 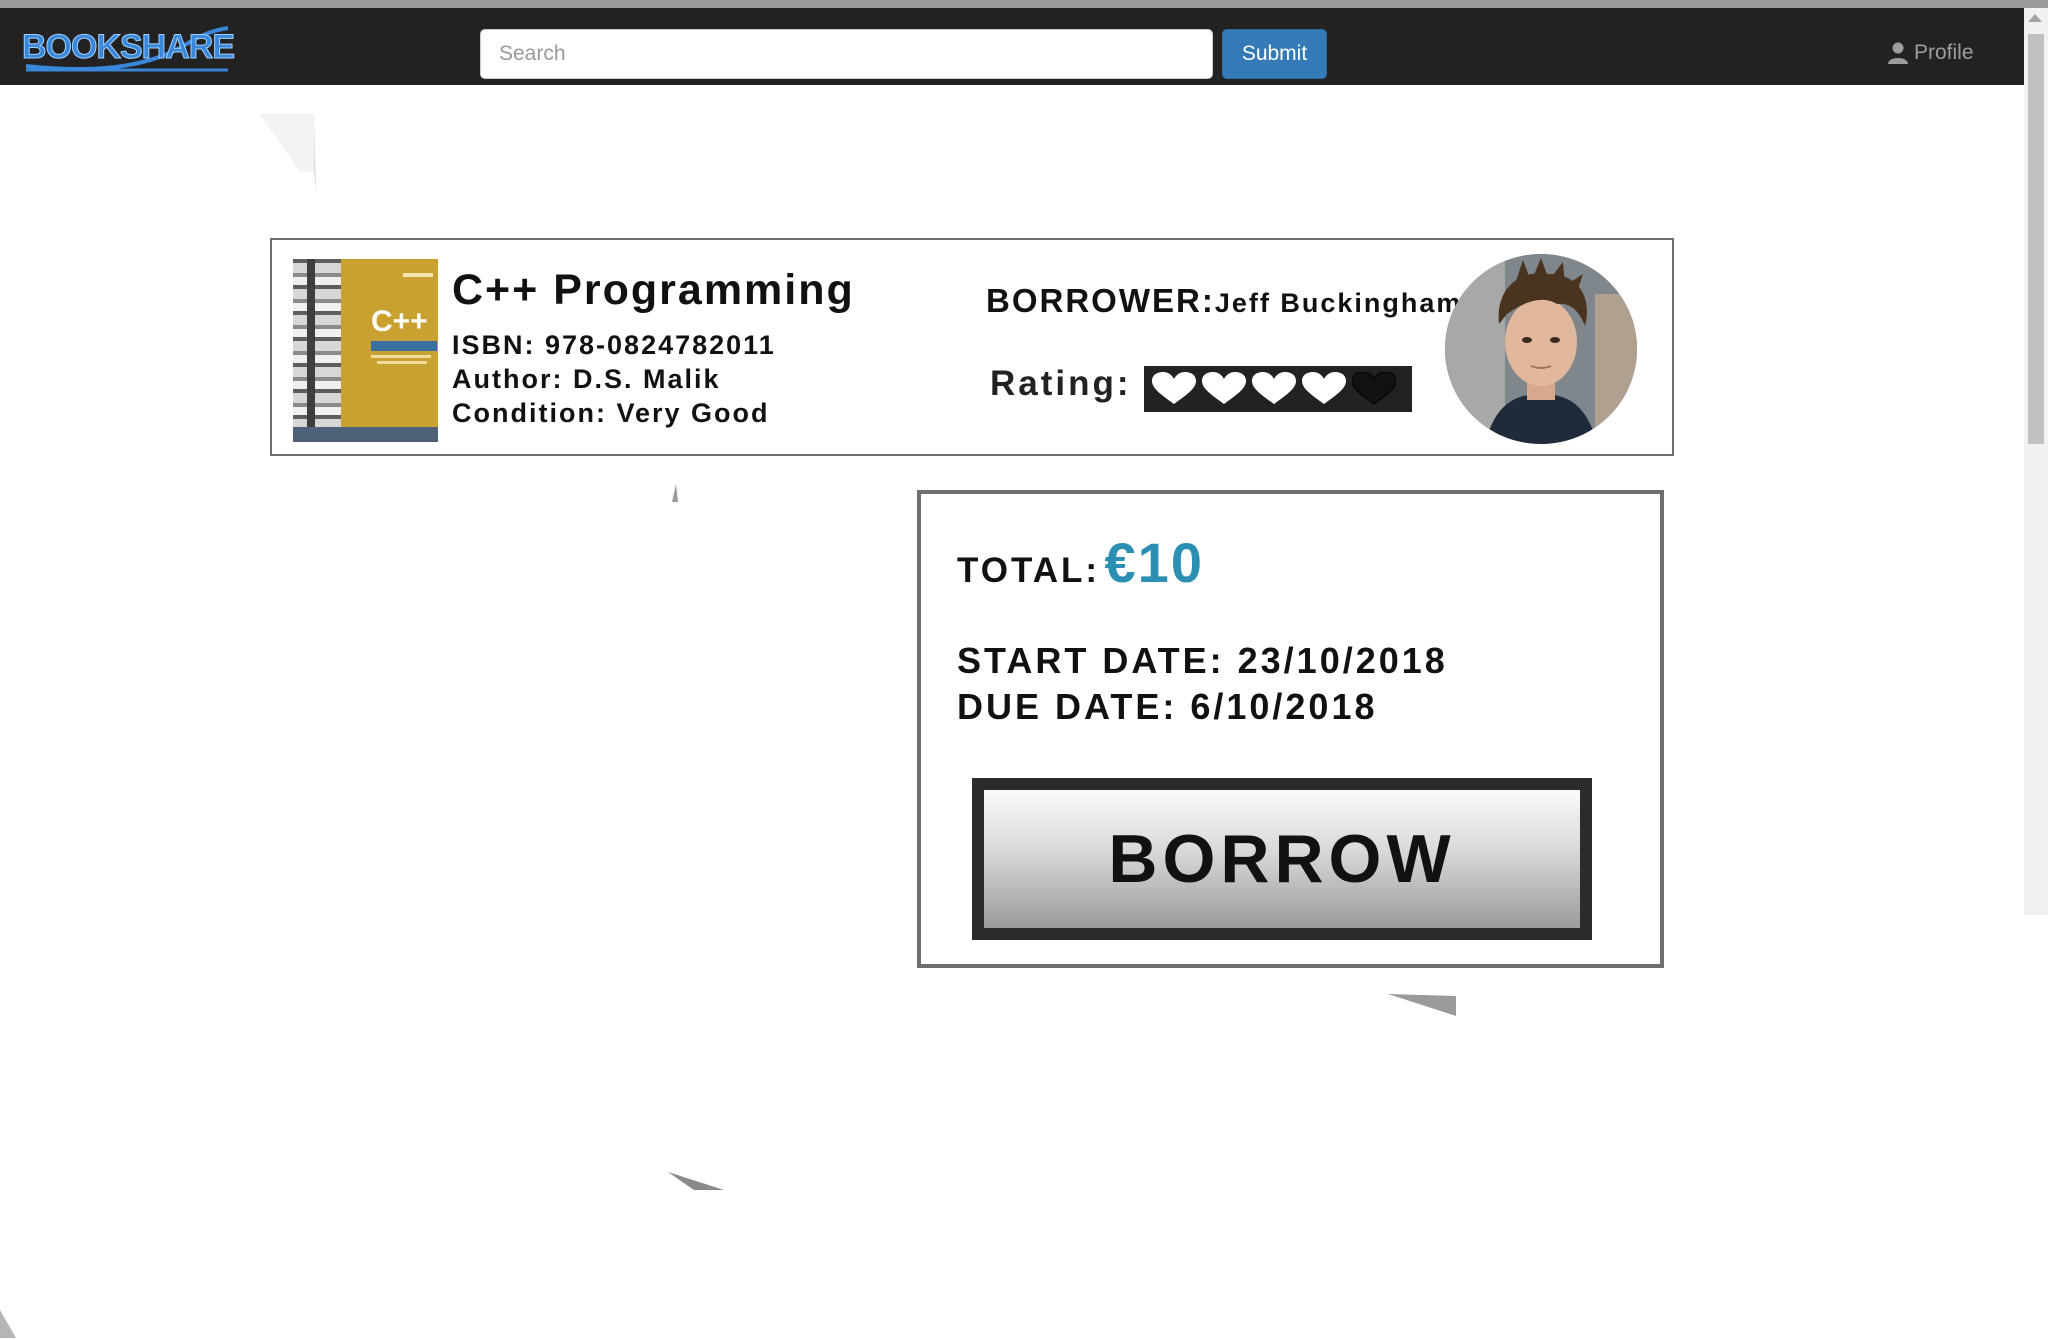 What do you see at coordinates (1154, 562) in the screenshot?
I see `total-value: €10` at bounding box center [1154, 562].